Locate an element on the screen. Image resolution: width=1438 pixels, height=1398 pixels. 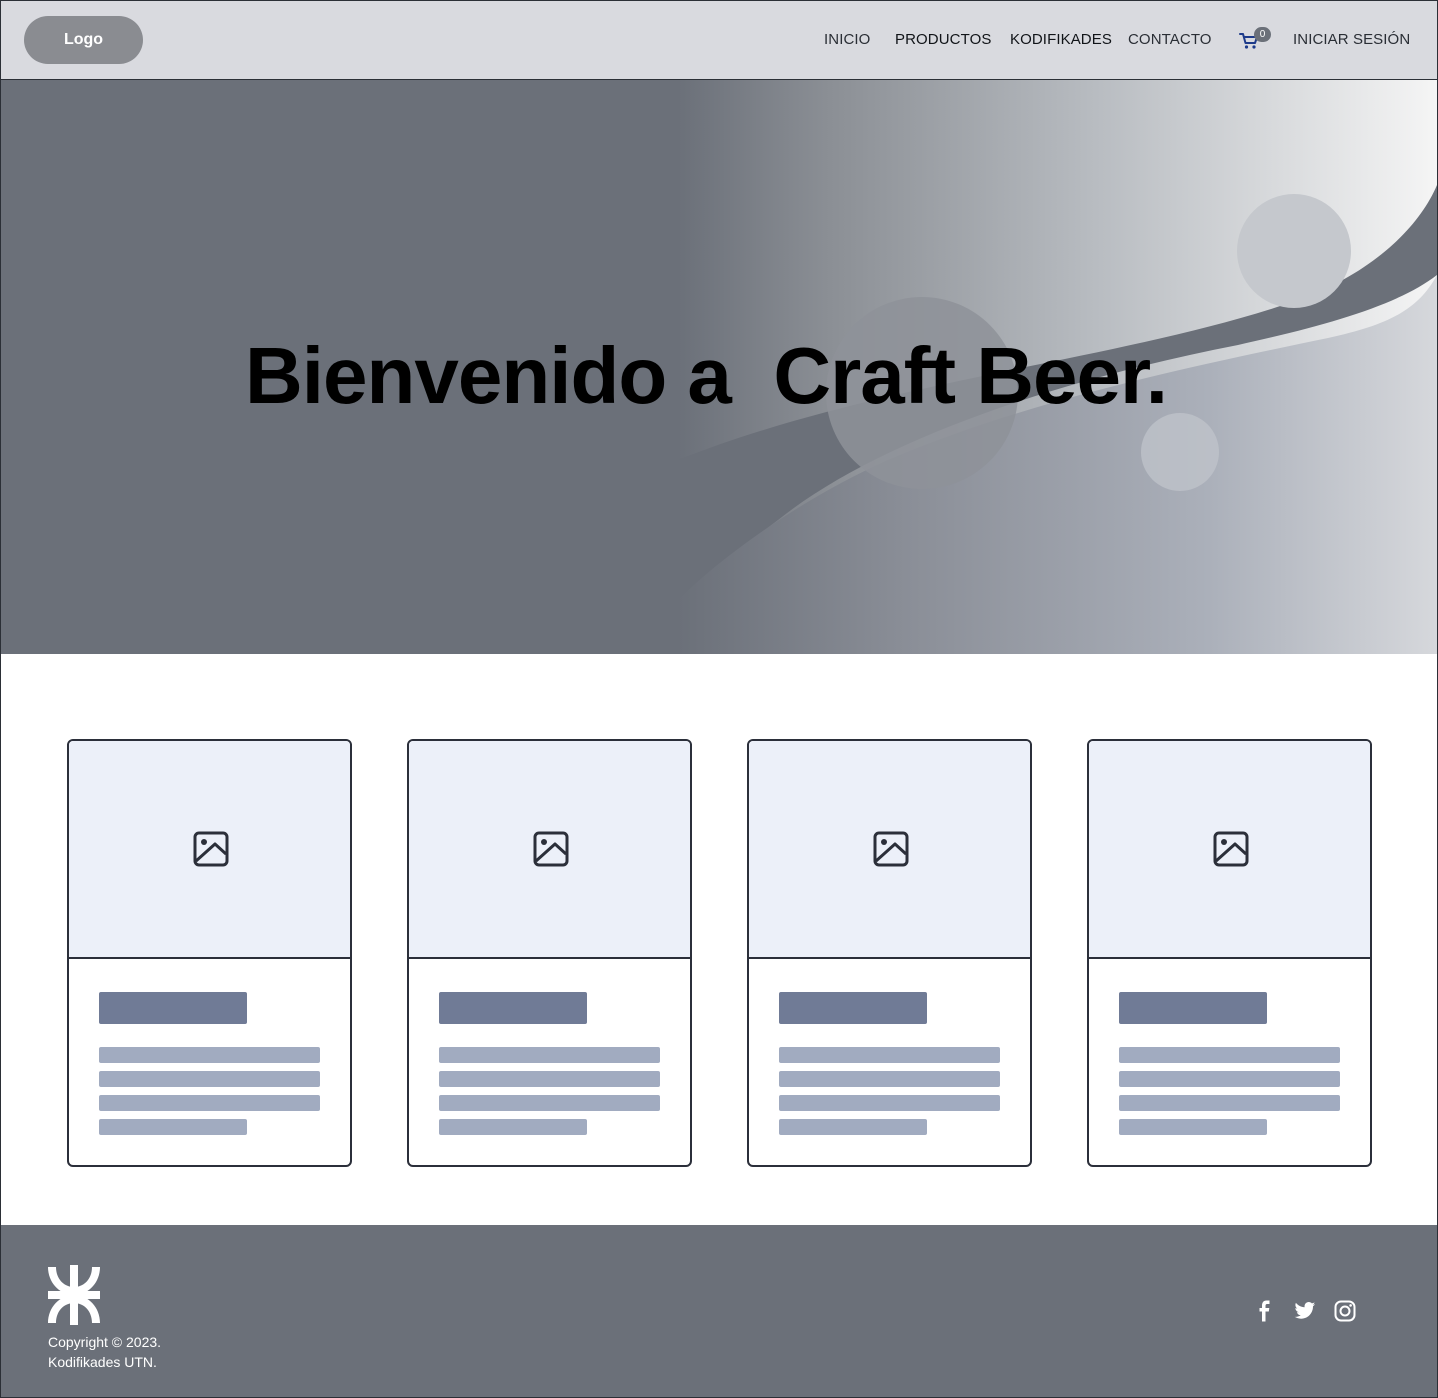
twitter-icon is located at coordinates (1305, 1311).